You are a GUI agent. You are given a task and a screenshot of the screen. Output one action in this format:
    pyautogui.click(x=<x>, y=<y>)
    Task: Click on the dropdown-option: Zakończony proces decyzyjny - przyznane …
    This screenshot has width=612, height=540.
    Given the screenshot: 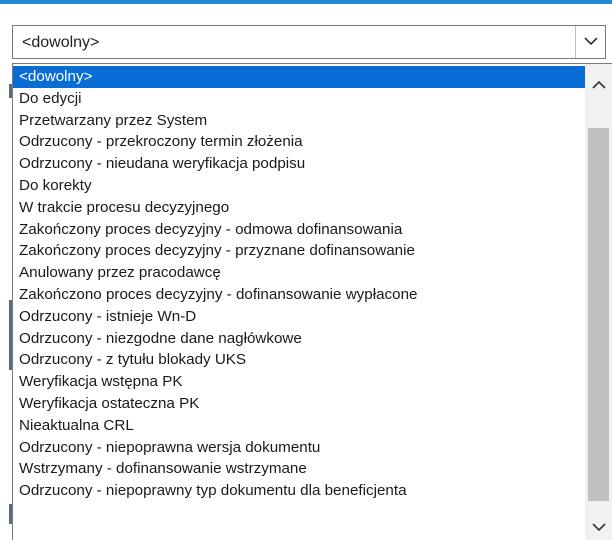 What is the action you would take?
    pyautogui.click(x=299, y=251)
    